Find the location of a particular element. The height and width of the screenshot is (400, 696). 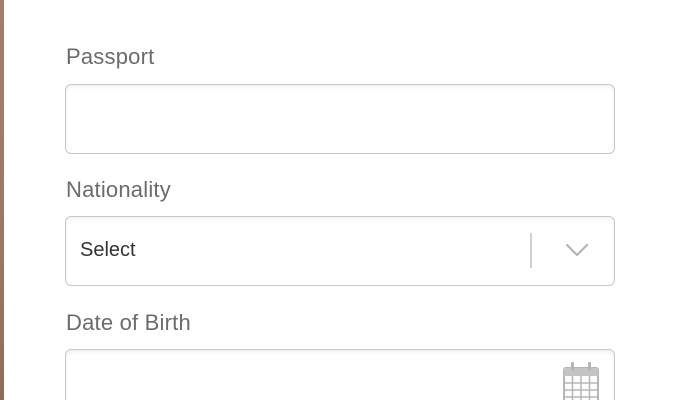

date-of-birth-input is located at coordinates (340, 374).